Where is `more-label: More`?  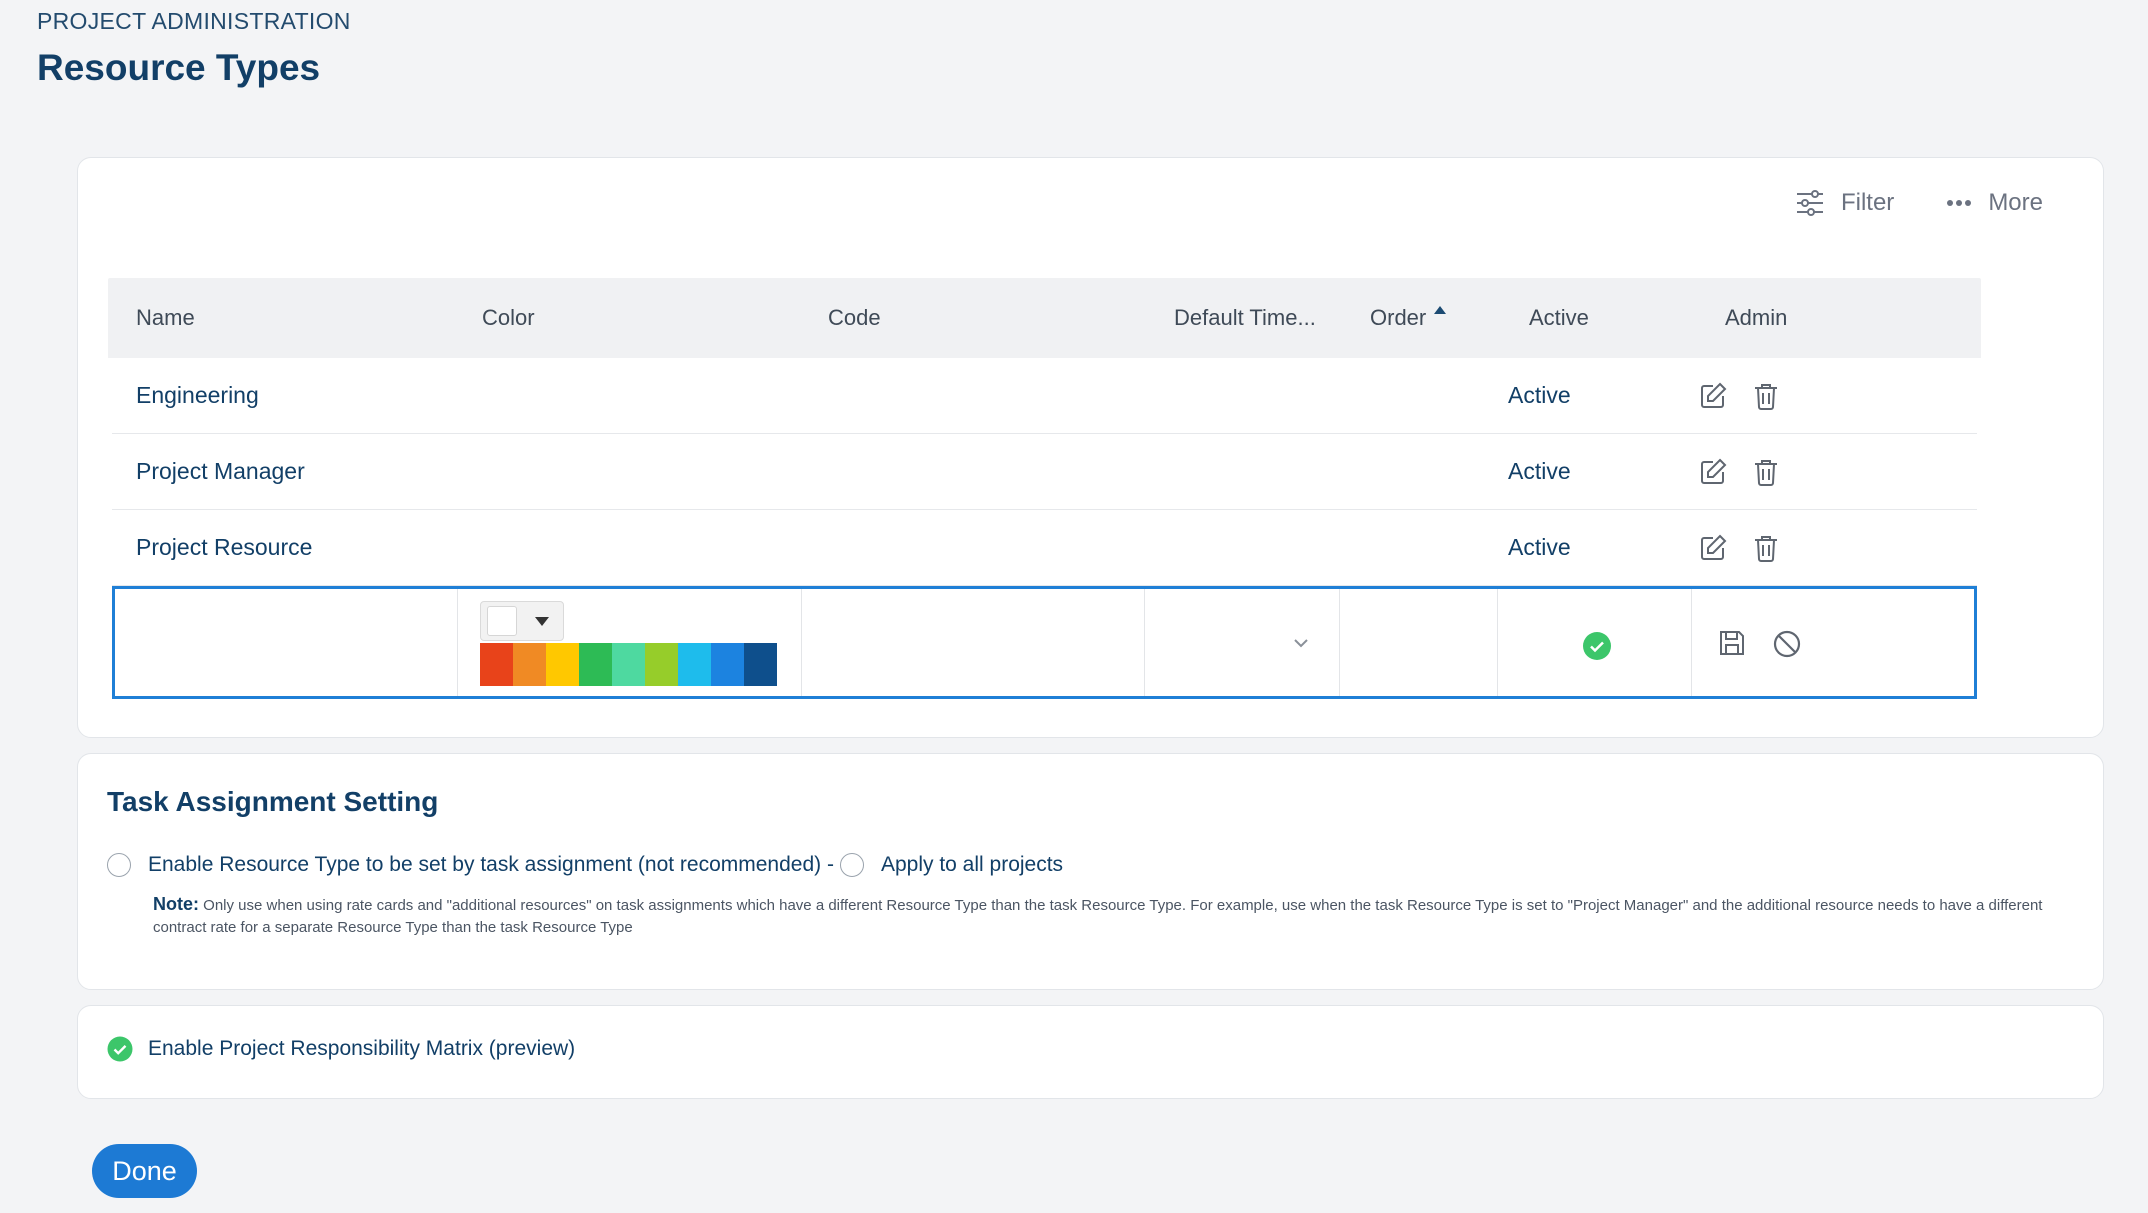
more-label: More is located at coordinates (2015, 202).